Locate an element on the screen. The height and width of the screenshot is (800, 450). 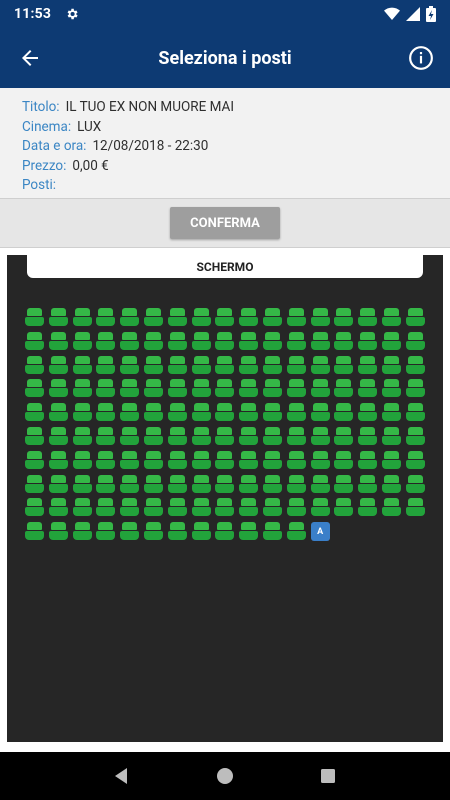
nav-back-icon is located at coordinates (122, 776).